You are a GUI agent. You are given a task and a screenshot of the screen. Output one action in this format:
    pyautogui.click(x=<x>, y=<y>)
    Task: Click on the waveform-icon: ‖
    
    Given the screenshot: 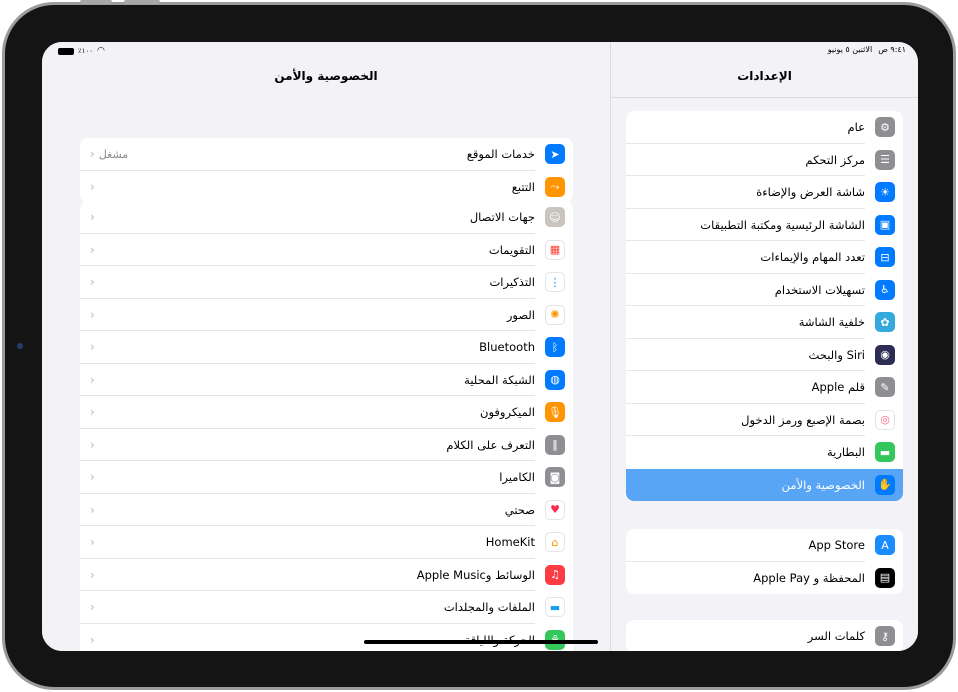 What is the action you would take?
    pyautogui.click(x=555, y=444)
    